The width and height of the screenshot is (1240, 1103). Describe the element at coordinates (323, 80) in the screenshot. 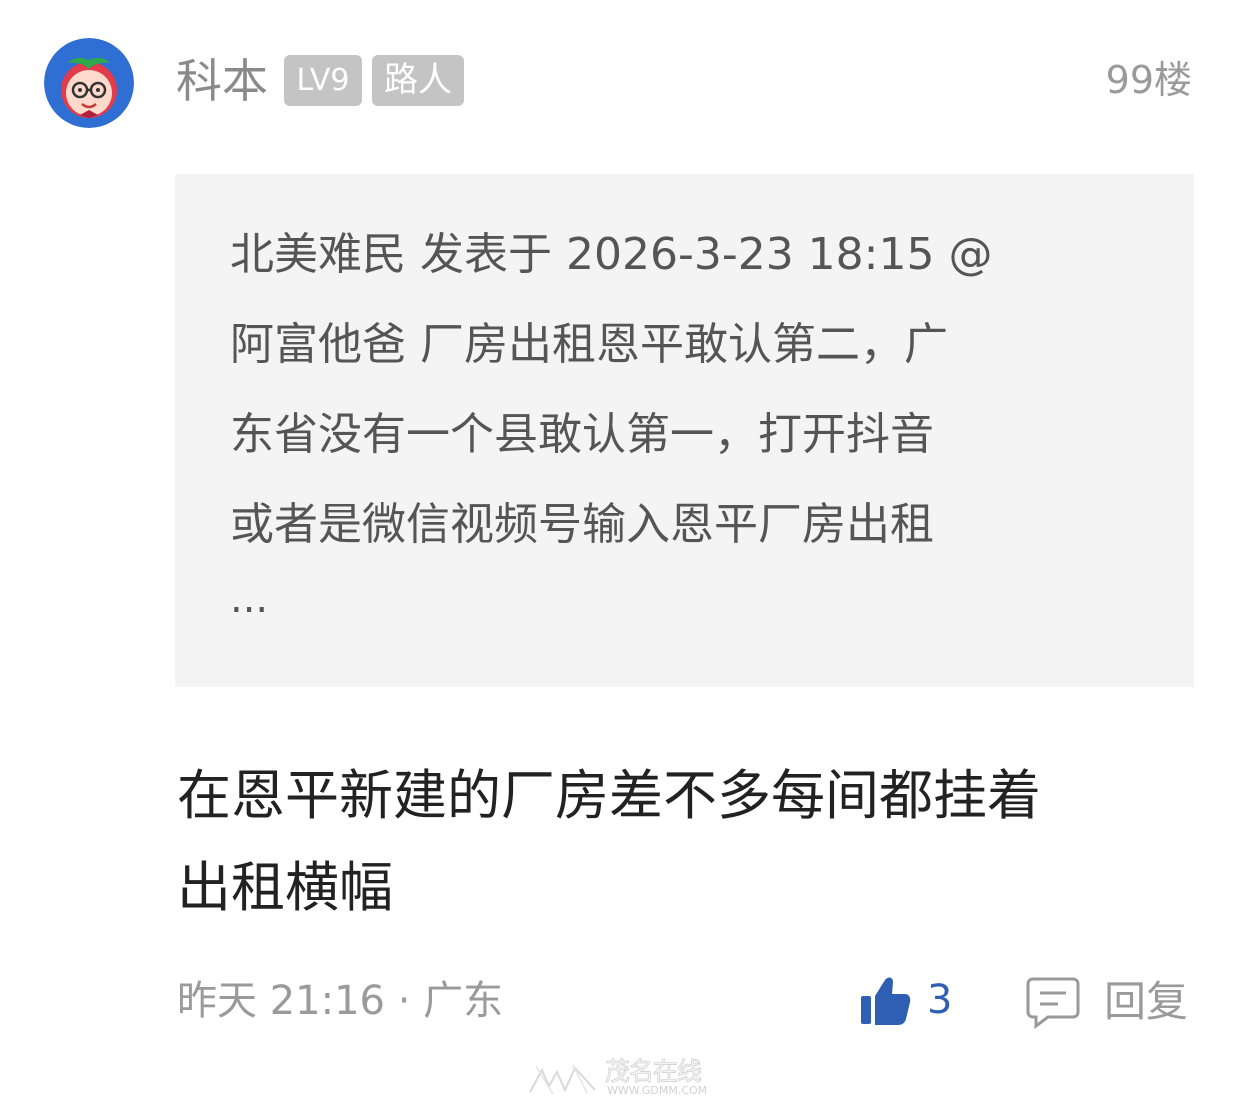

I see `level-badge: LV9` at that location.